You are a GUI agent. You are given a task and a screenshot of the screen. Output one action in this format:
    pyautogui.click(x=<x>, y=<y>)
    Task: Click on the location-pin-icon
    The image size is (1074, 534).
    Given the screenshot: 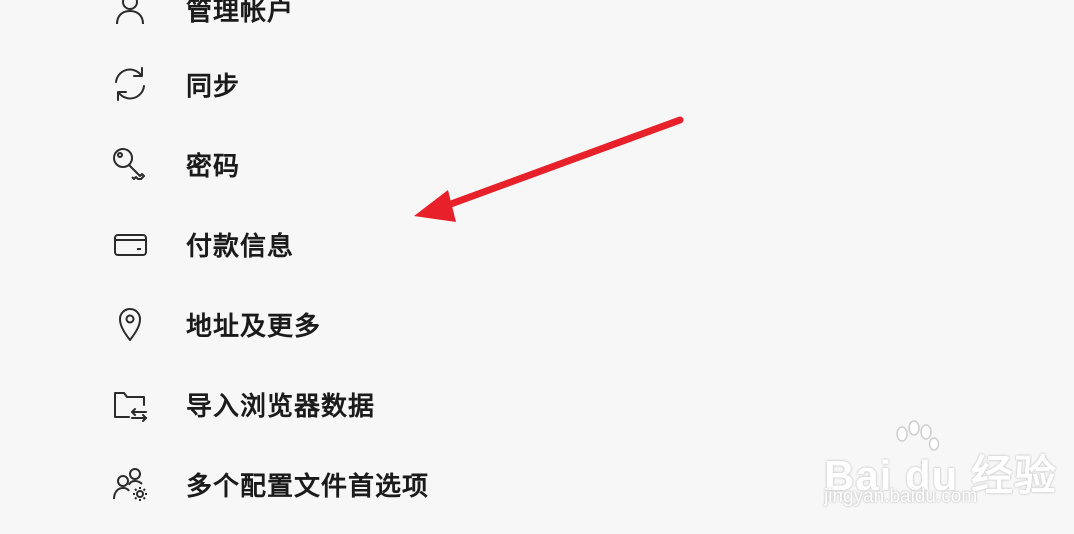 What is the action you would take?
    pyautogui.click(x=130, y=324)
    